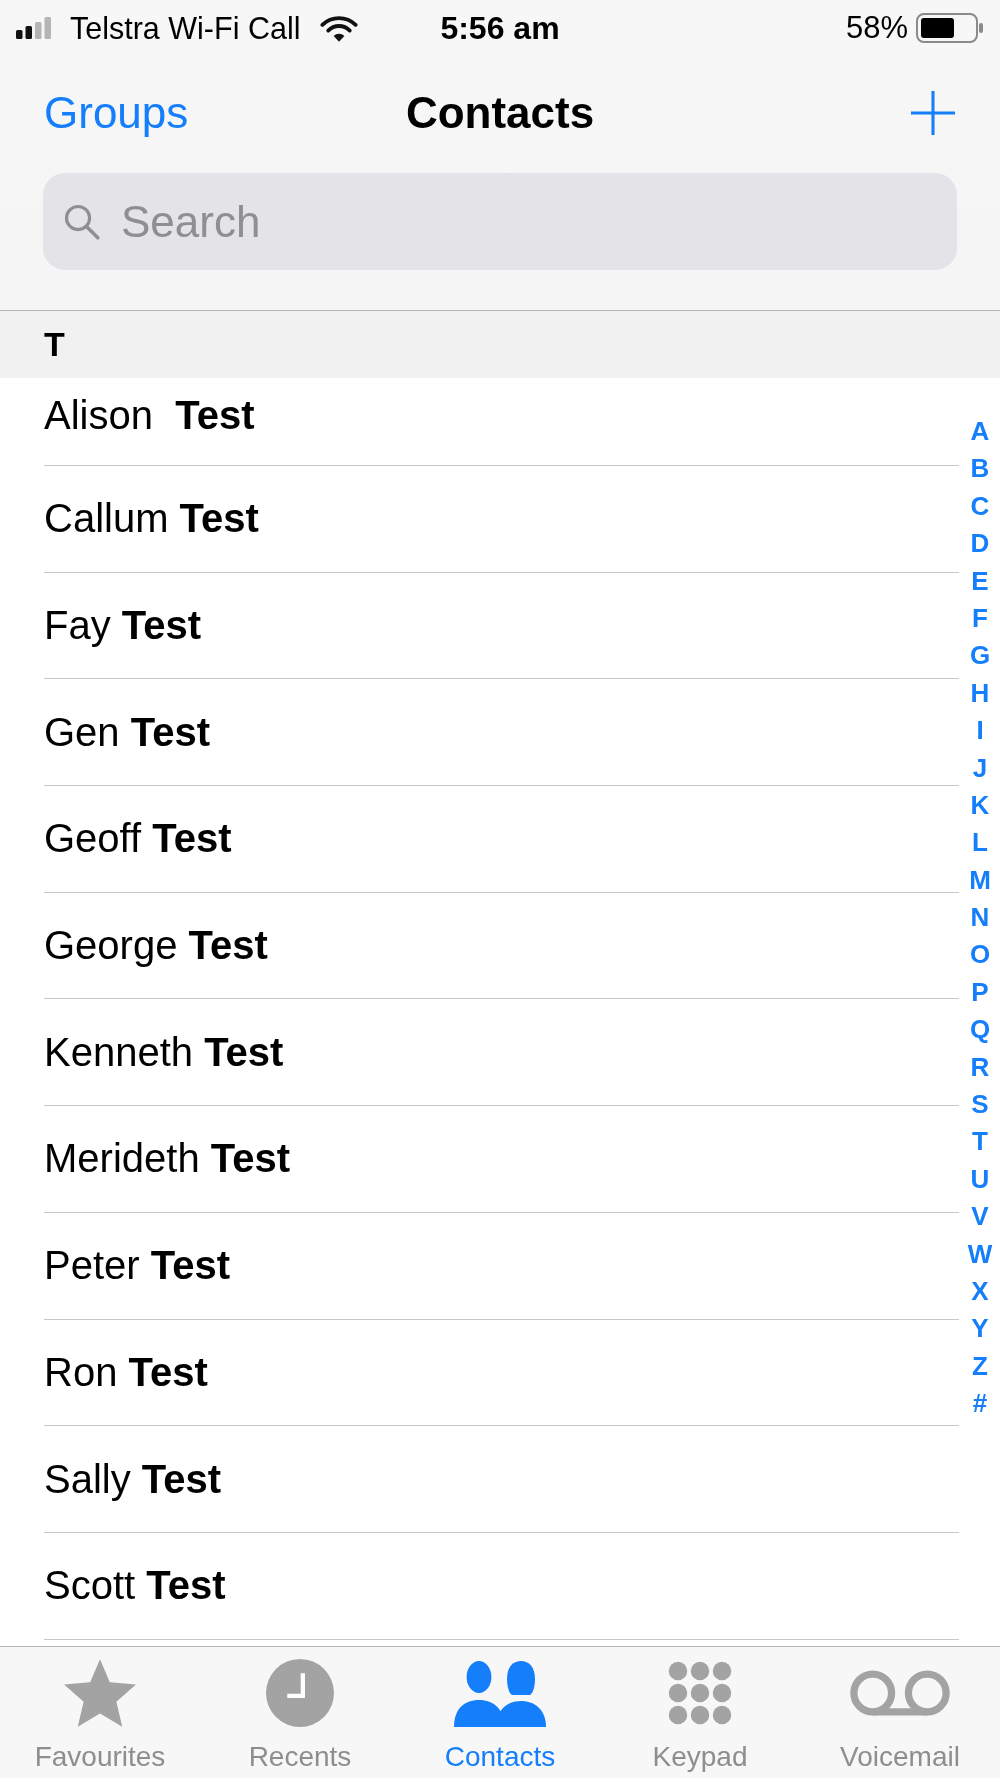 The height and width of the screenshot is (1778, 1000). I want to click on search-icon, so click(82, 222).